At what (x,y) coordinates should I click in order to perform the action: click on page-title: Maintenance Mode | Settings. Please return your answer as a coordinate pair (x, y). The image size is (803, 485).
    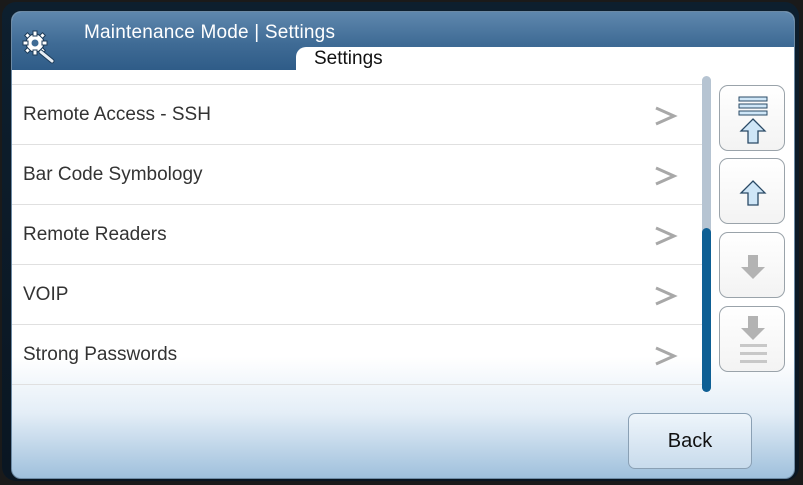
    Looking at the image, I should click on (210, 32).